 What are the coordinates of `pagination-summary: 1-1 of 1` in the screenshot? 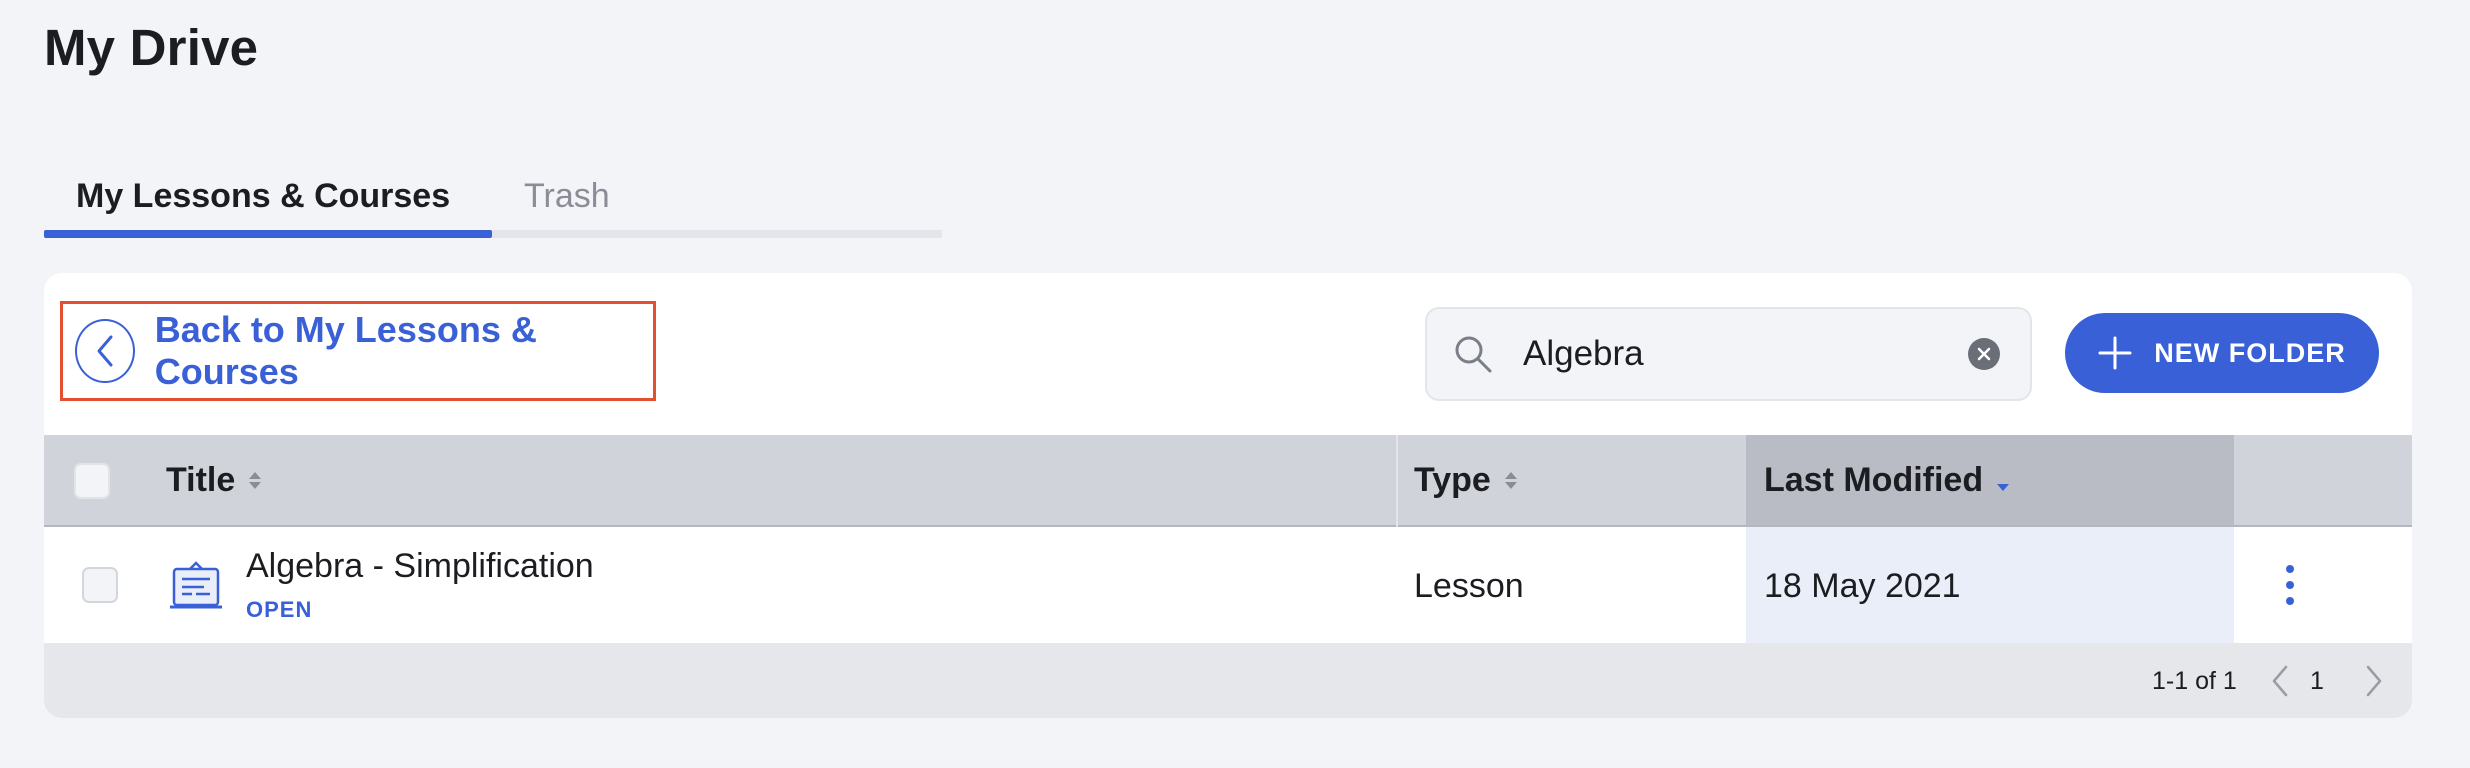 It's located at (2194, 681).